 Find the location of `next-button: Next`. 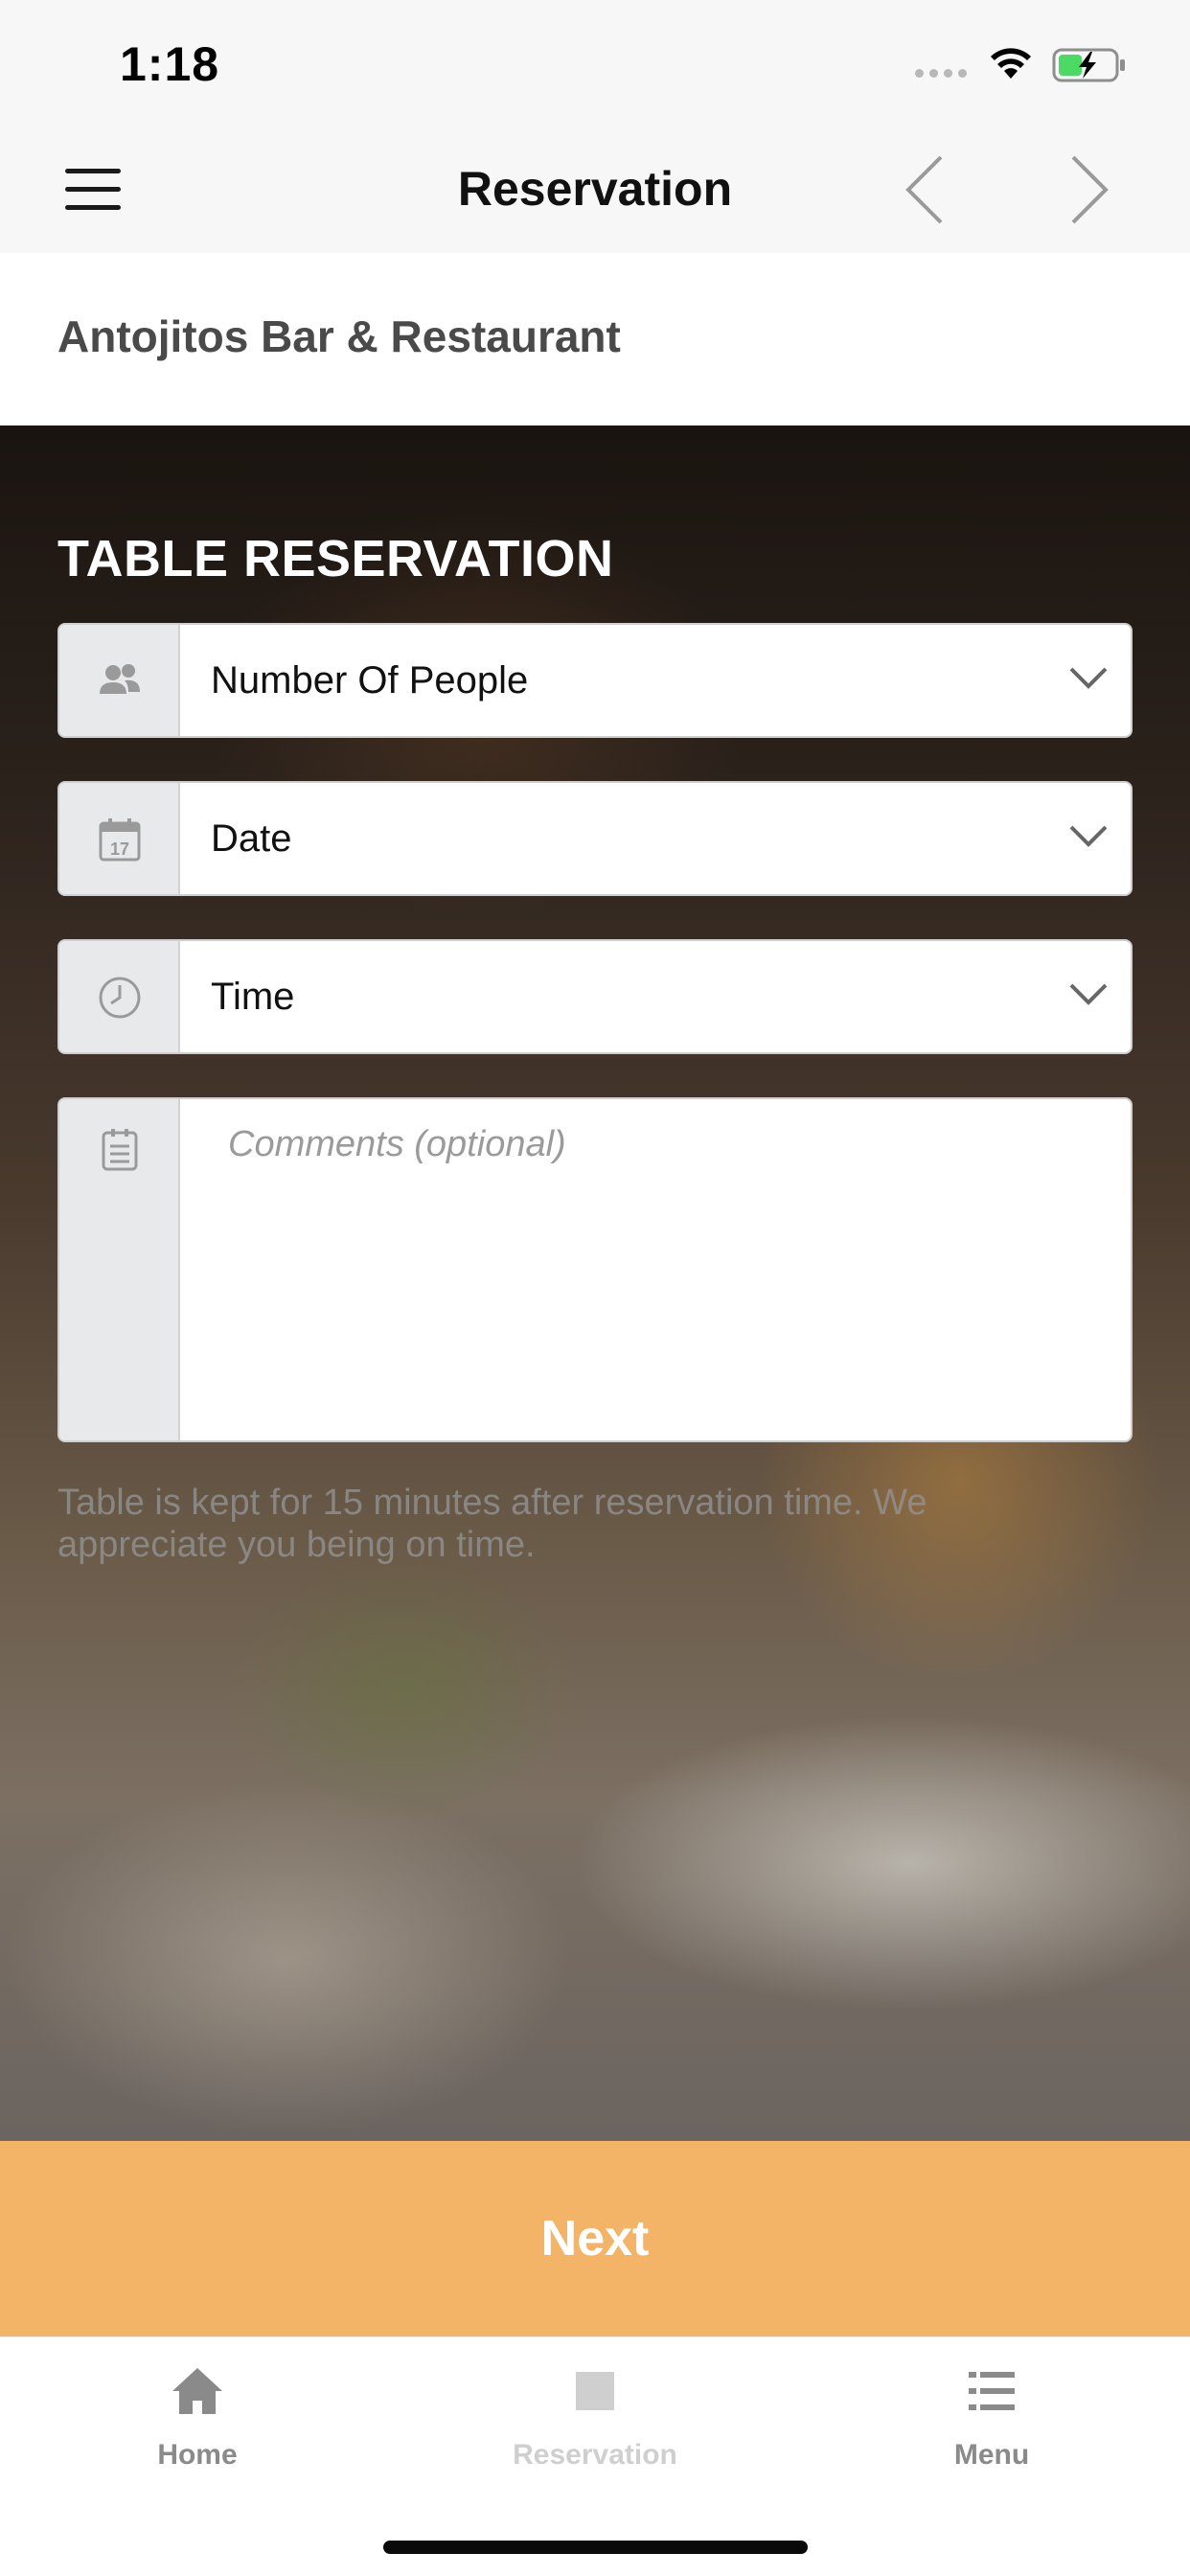

next-button: Next is located at coordinates (595, 2238).